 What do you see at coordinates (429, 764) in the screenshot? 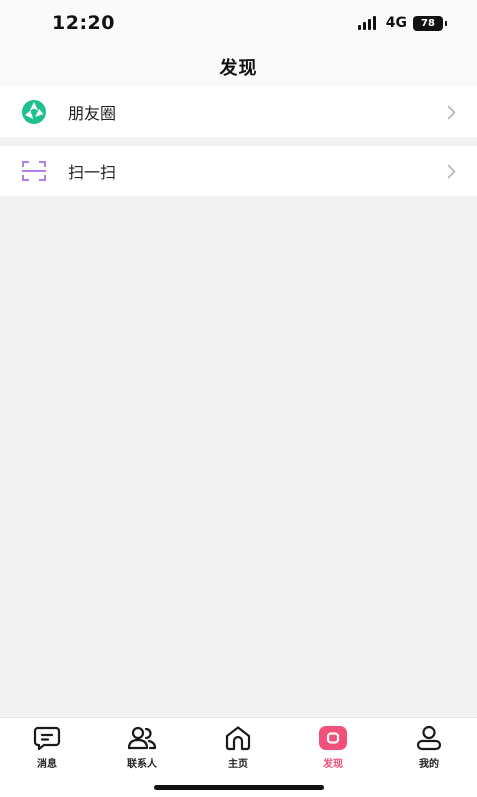
I see `tab-label: 我的` at bounding box center [429, 764].